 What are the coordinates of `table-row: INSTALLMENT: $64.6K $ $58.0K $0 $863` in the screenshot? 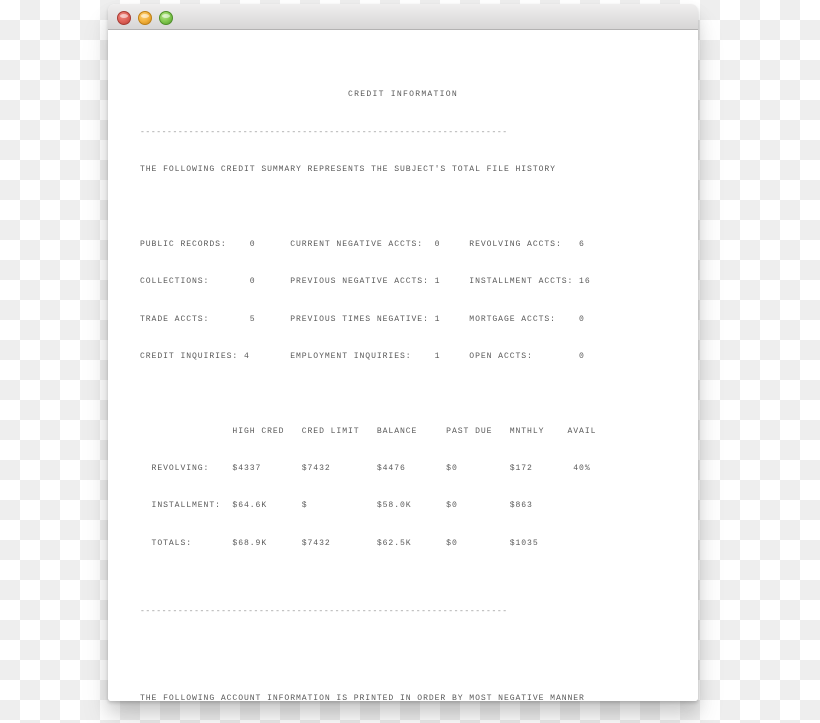 It's located at (336, 506).